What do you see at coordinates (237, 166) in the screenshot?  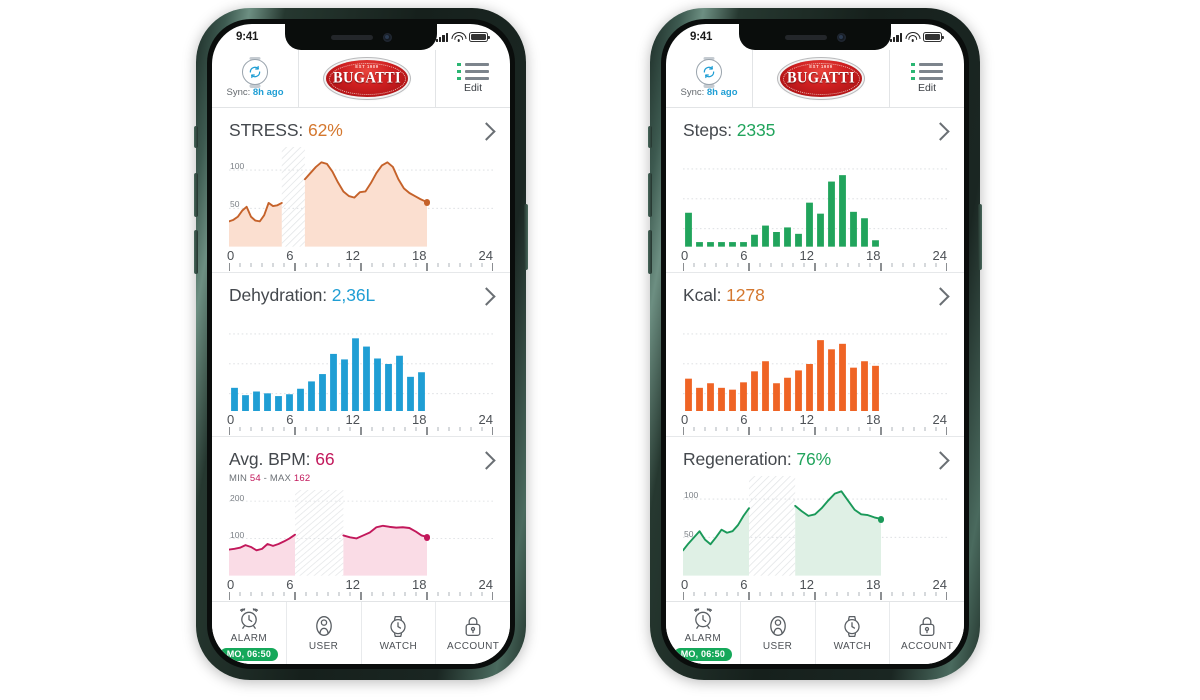 I see `y-axis-tick-label: 100` at bounding box center [237, 166].